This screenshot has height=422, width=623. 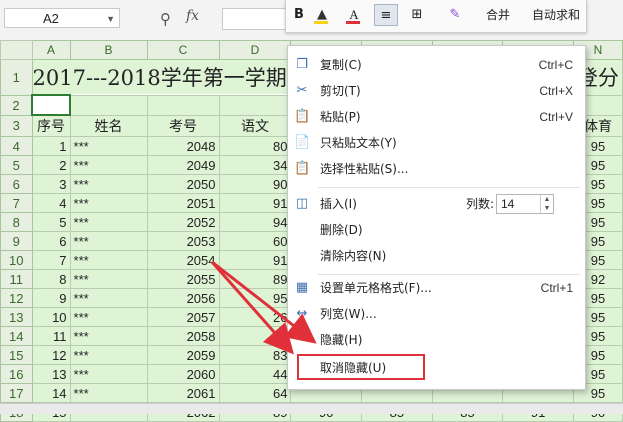 I want to click on annotation-arrows, so click(x=263, y=307).